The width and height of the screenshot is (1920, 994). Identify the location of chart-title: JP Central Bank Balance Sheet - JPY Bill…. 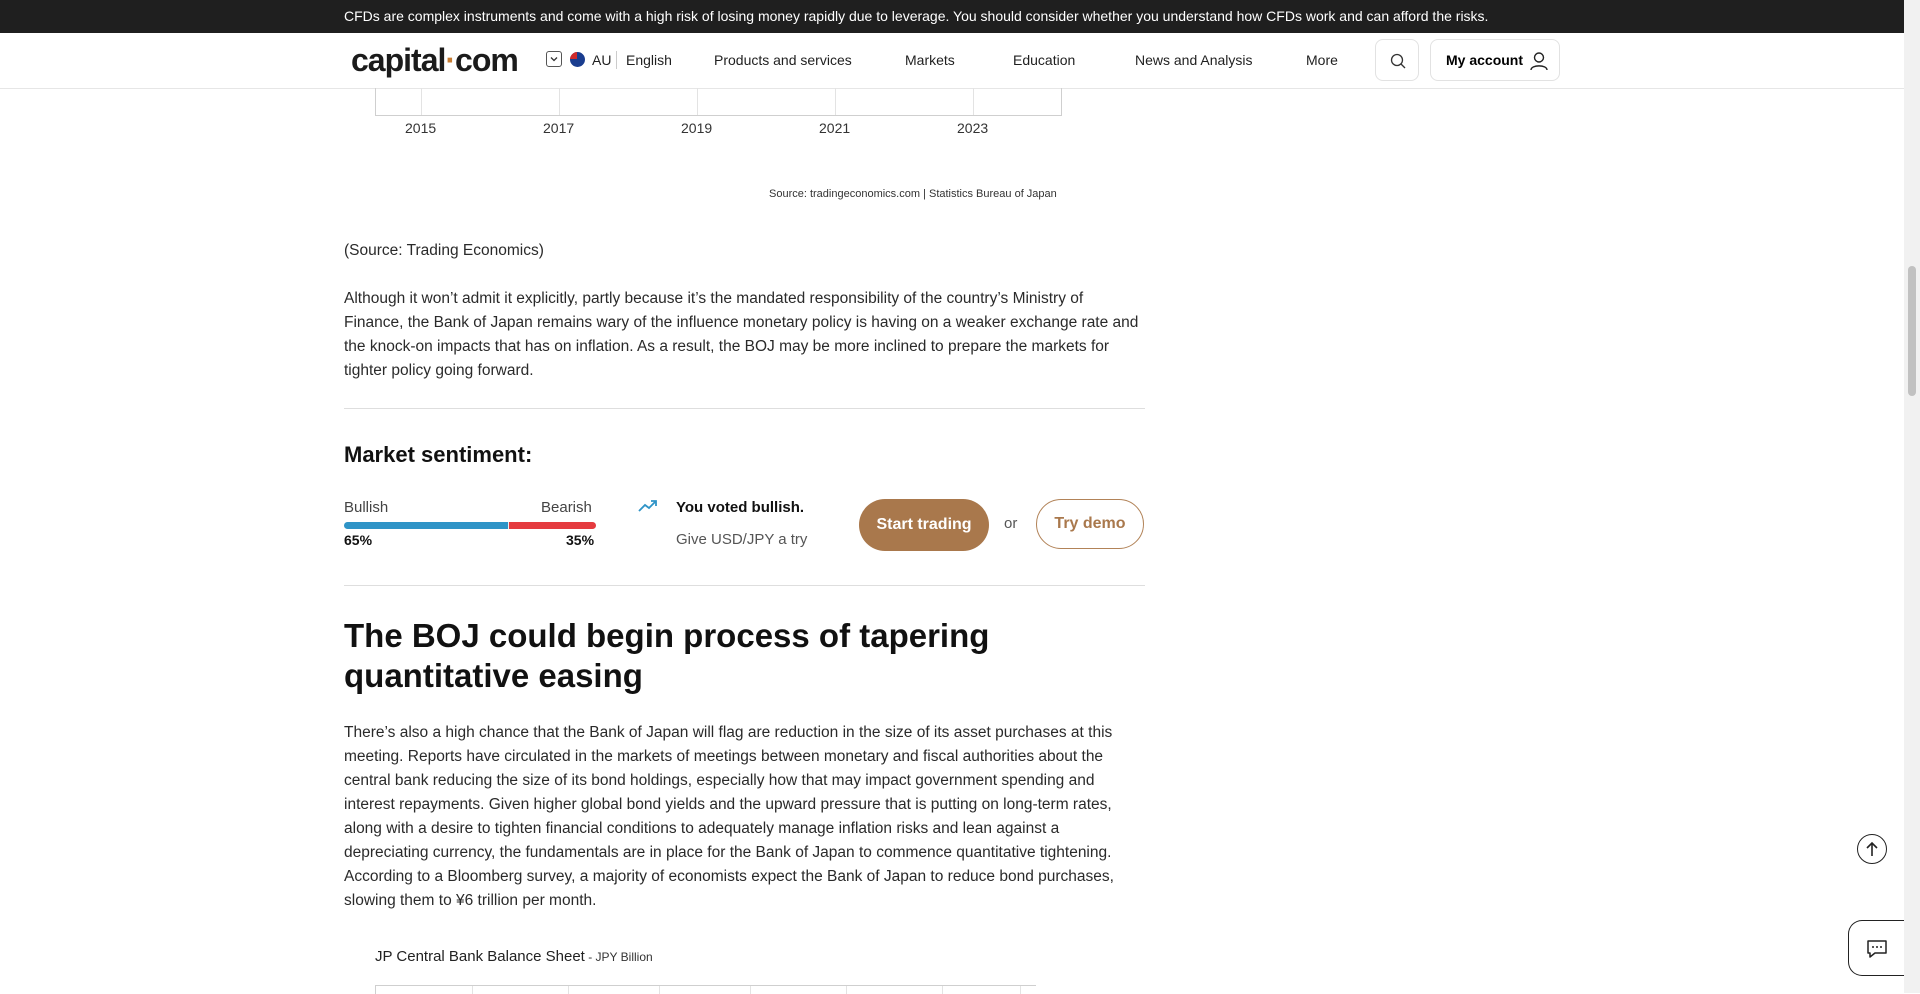
(514, 956).